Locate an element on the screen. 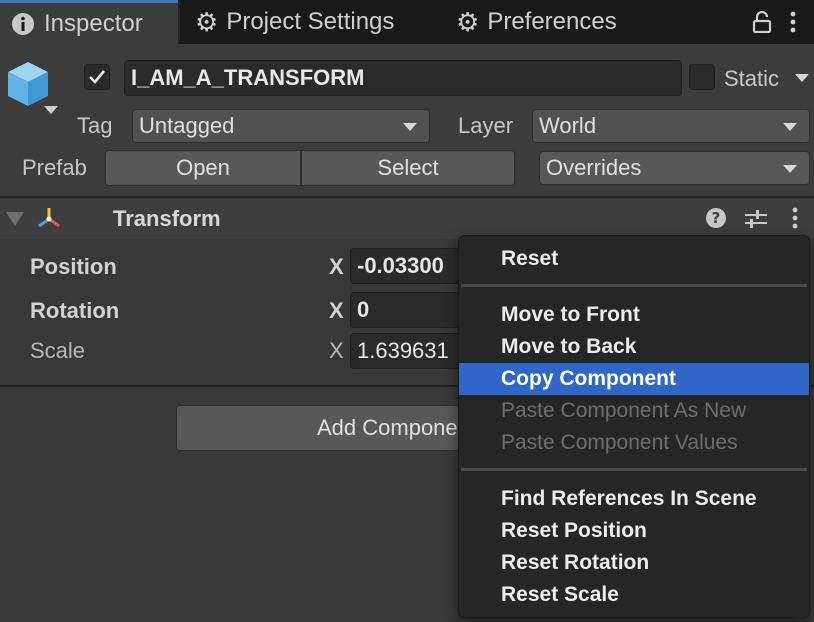  static-label: Static is located at coordinates (751, 79).